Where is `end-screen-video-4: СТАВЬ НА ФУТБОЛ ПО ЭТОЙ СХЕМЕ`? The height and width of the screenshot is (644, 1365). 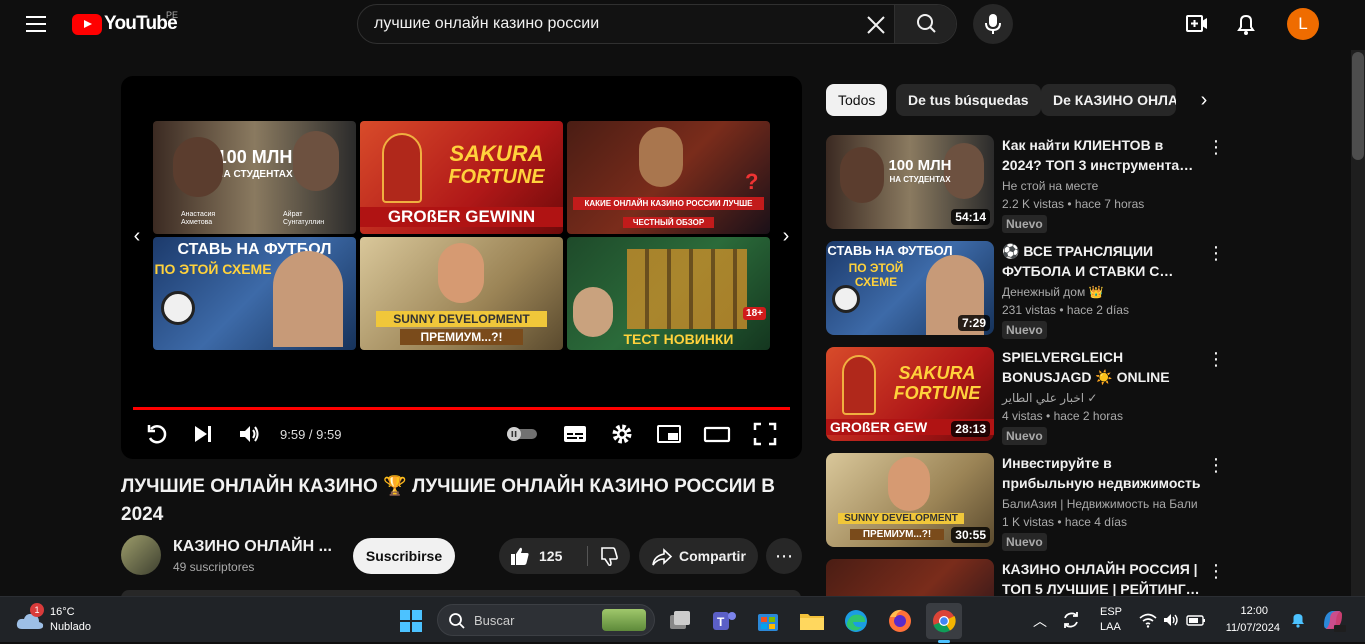 end-screen-video-4: СТАВЬ НА ФУТБОЛ ПО ЭТОЙ СХЕМЕ is located at coordinates (254, 293).